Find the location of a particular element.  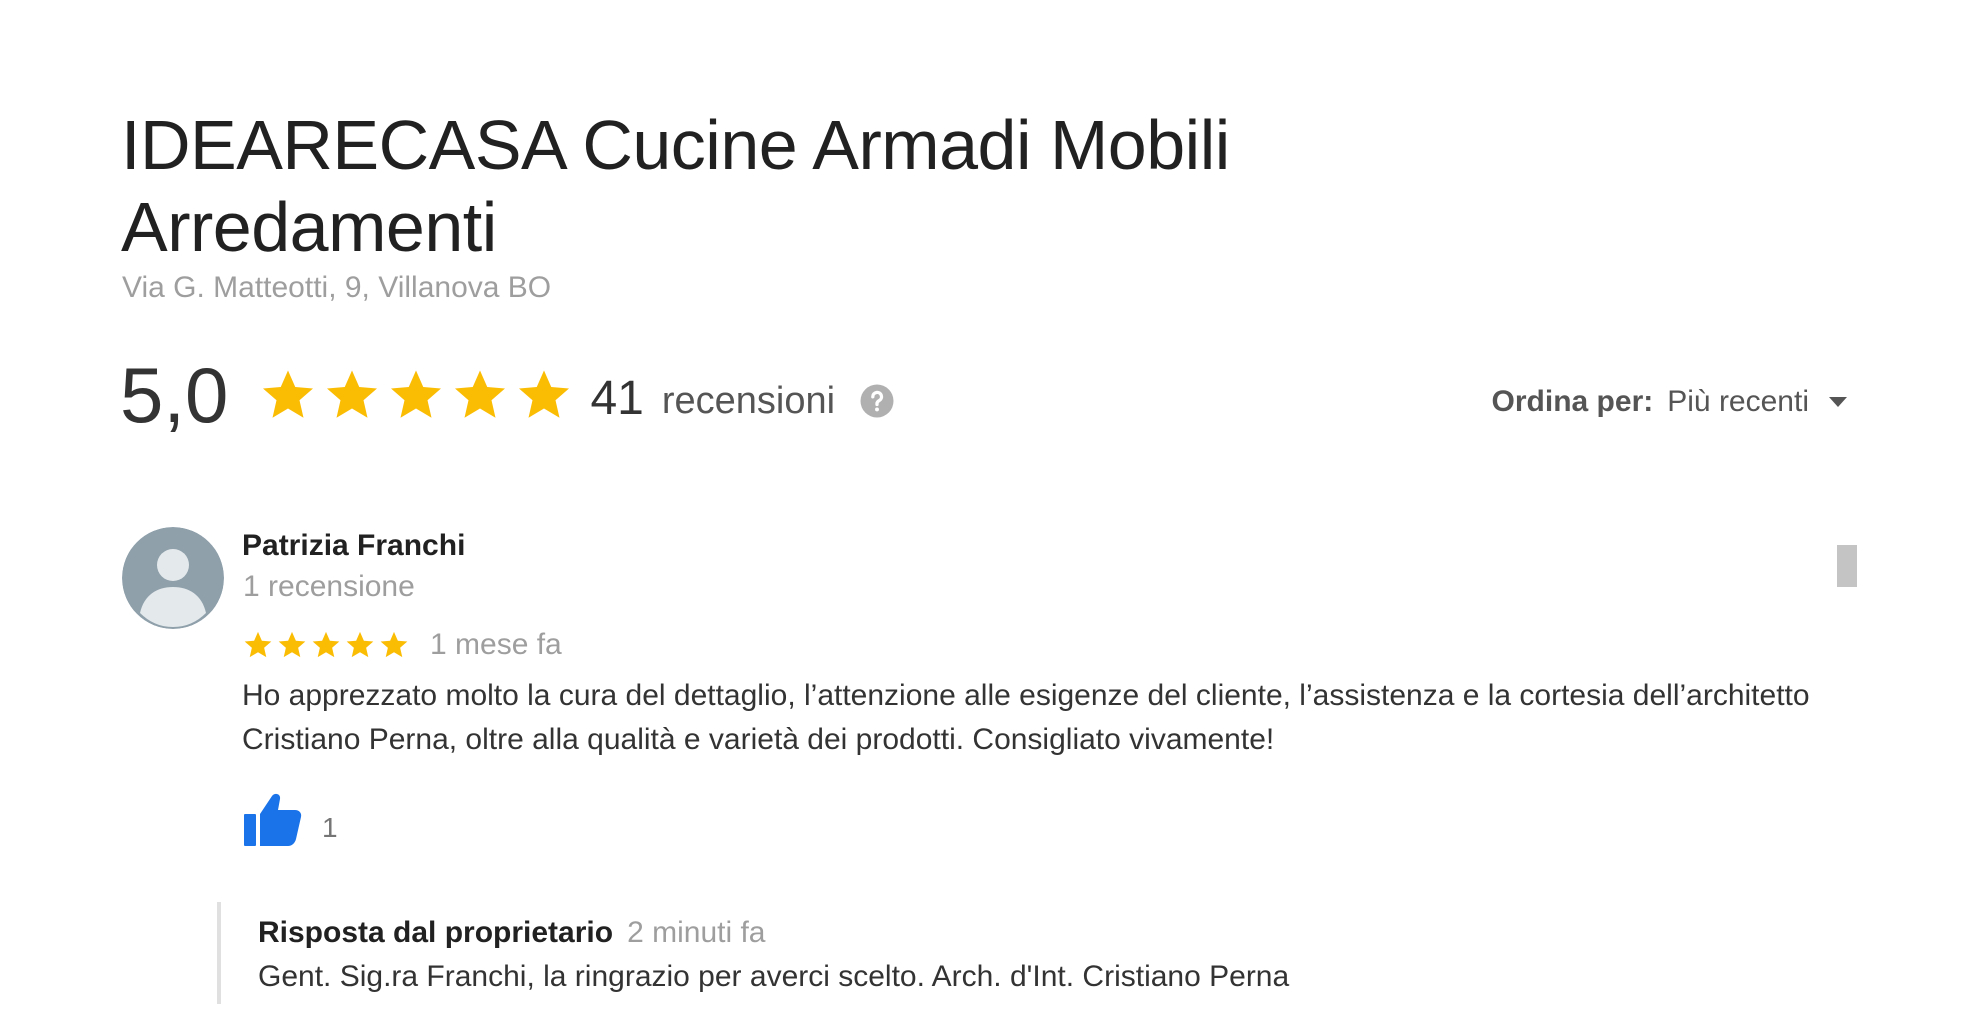

avatar is located at coordinates (173, 578).